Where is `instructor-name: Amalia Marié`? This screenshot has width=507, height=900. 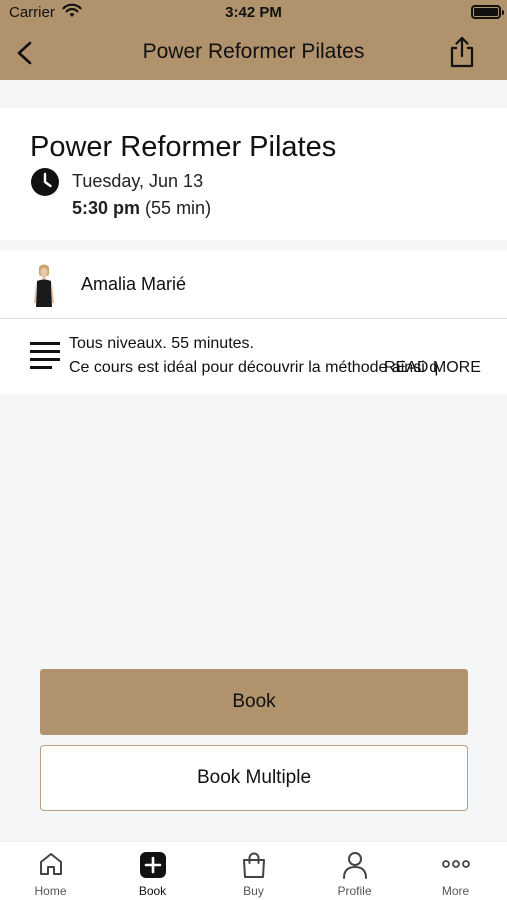
instructor-name: Amalia Marié is located at coordinates (133, 284).